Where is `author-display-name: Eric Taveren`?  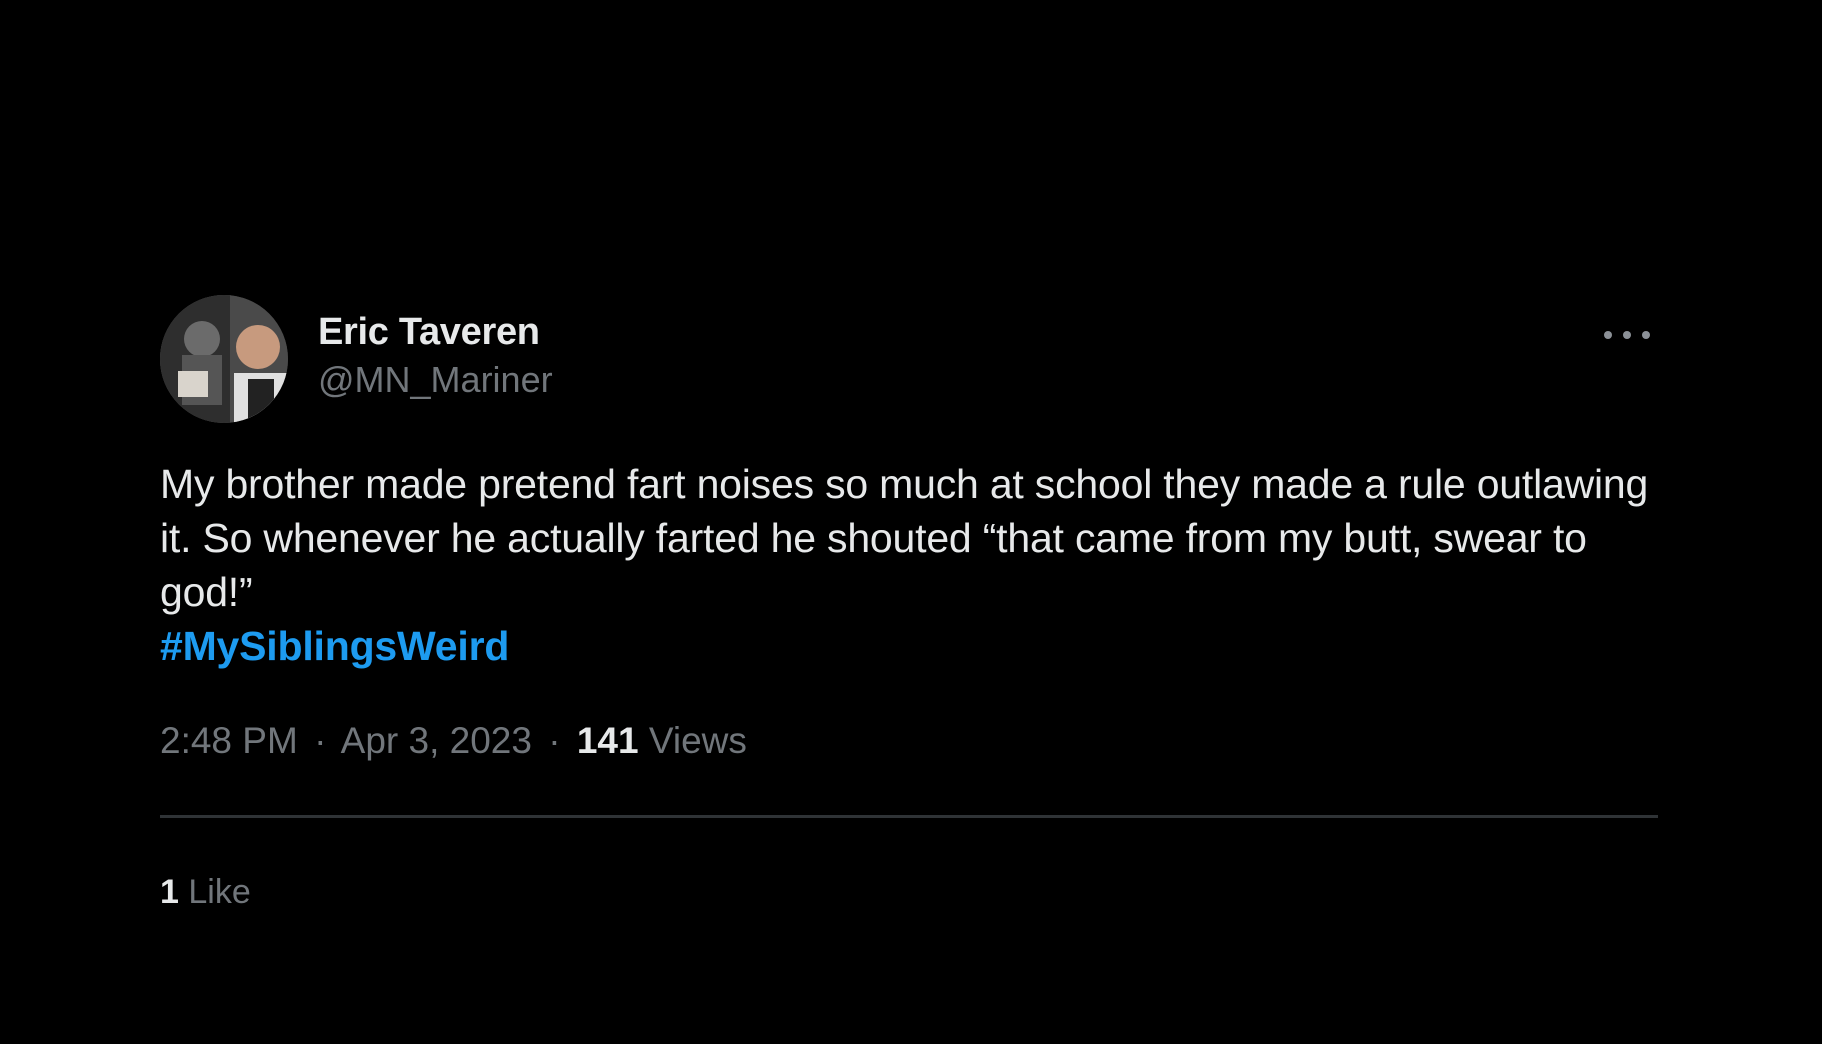
author-display-name: Eric Taveren is located at coordinates (435, 332).